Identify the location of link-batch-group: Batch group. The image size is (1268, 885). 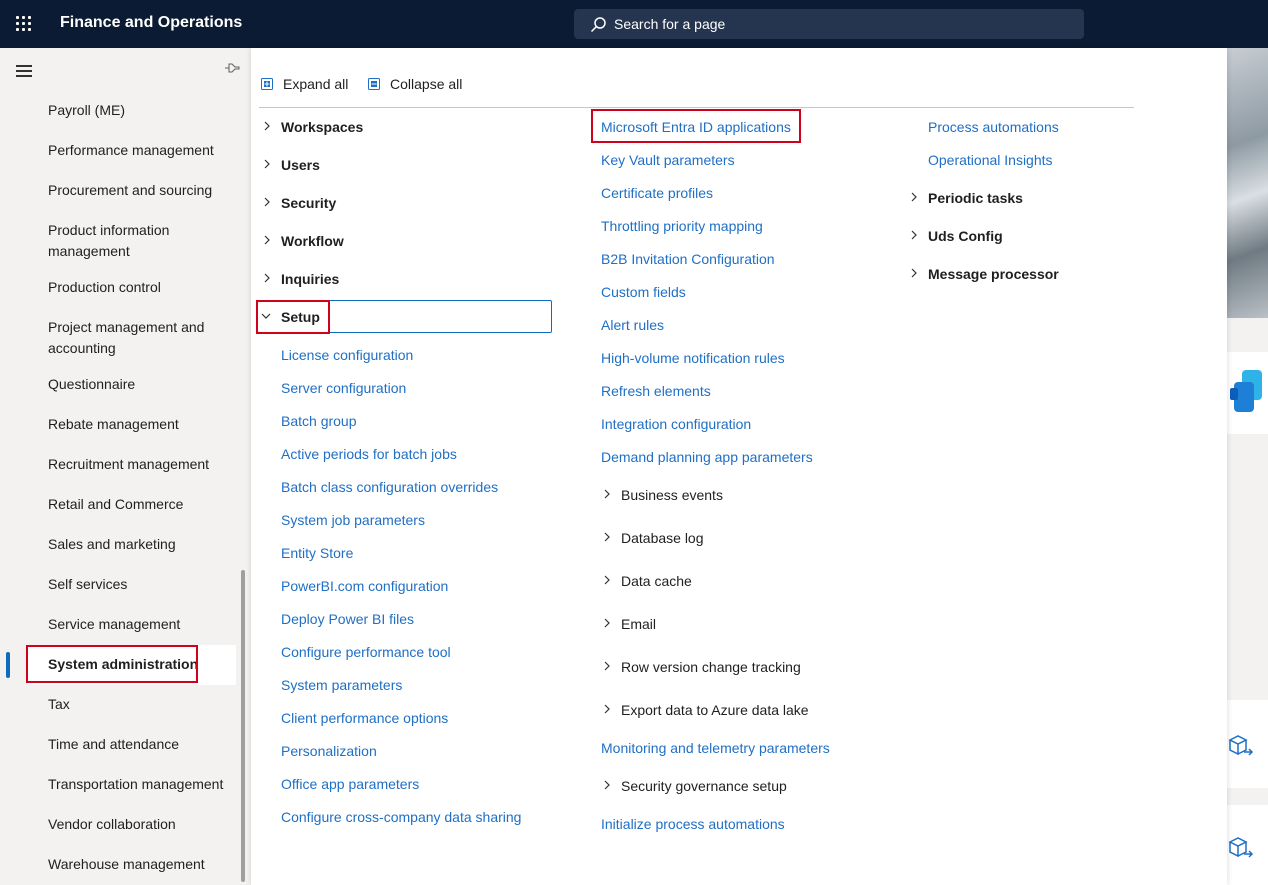
(319, 421).